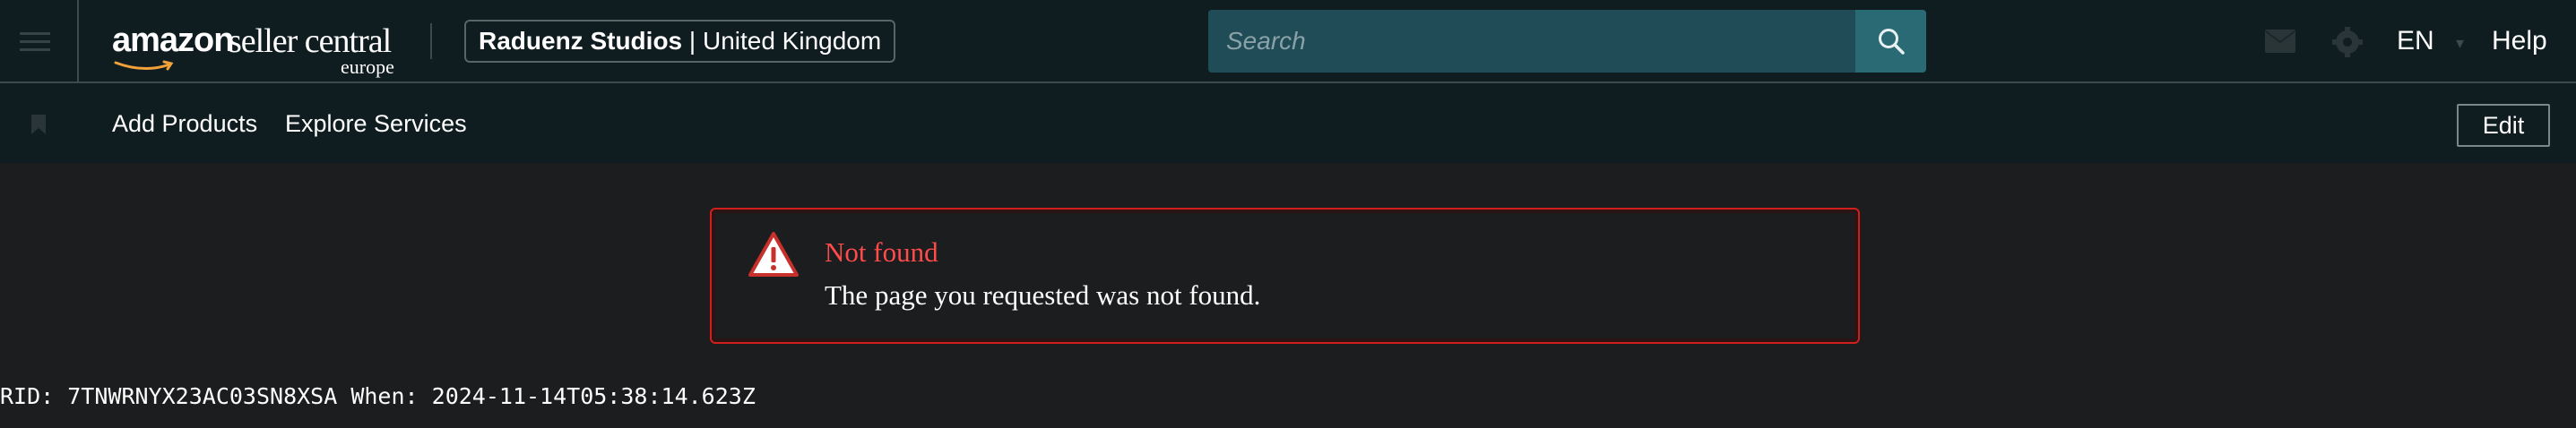 This screenshot has height=428, width=2576. What do you see at coordinates (2503, 126) in the screenshot?
I see `edit-button: Edit` at bounding box center [2503, 126].